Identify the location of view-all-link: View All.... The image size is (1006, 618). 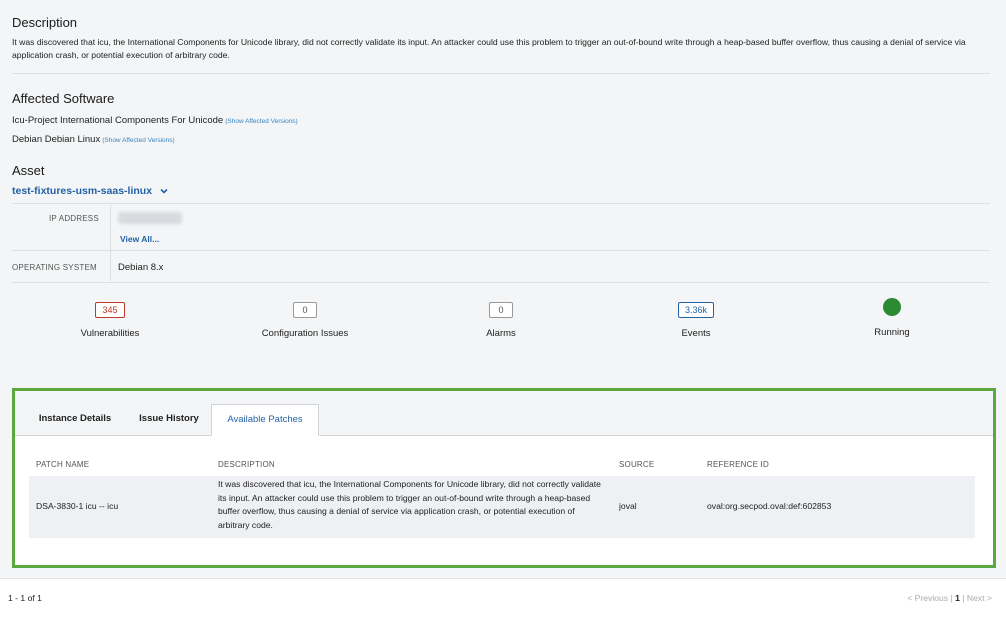
(139, 239).